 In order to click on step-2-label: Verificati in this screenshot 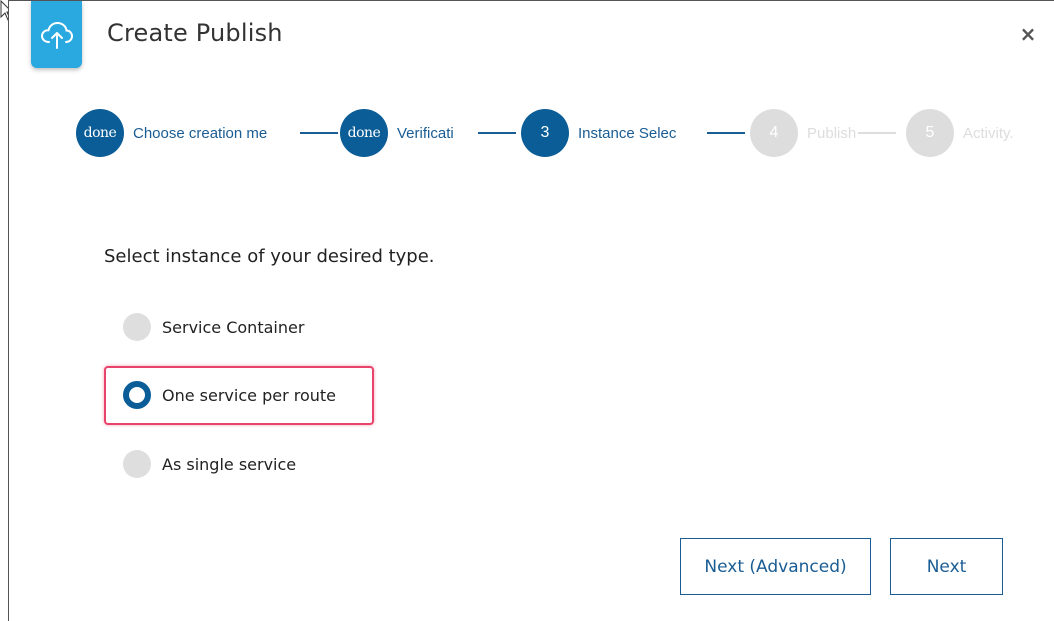, I will do `click(425, 133)`.